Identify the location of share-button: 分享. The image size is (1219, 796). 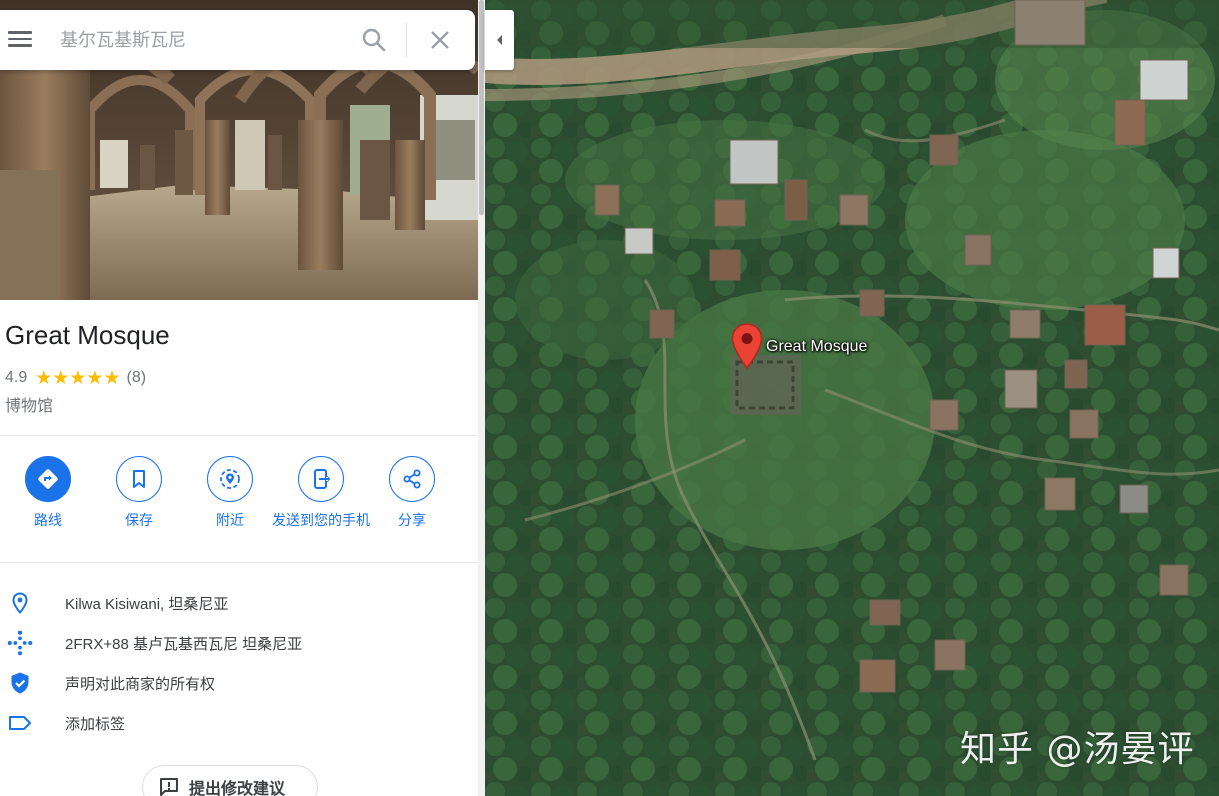
(412, 493).